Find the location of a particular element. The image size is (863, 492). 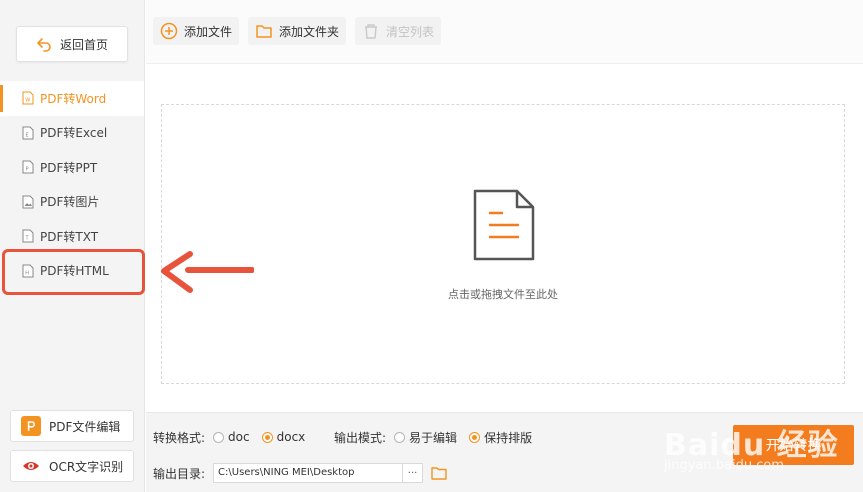

mode-label: 输出模式: is located at coordinates (360, 437).